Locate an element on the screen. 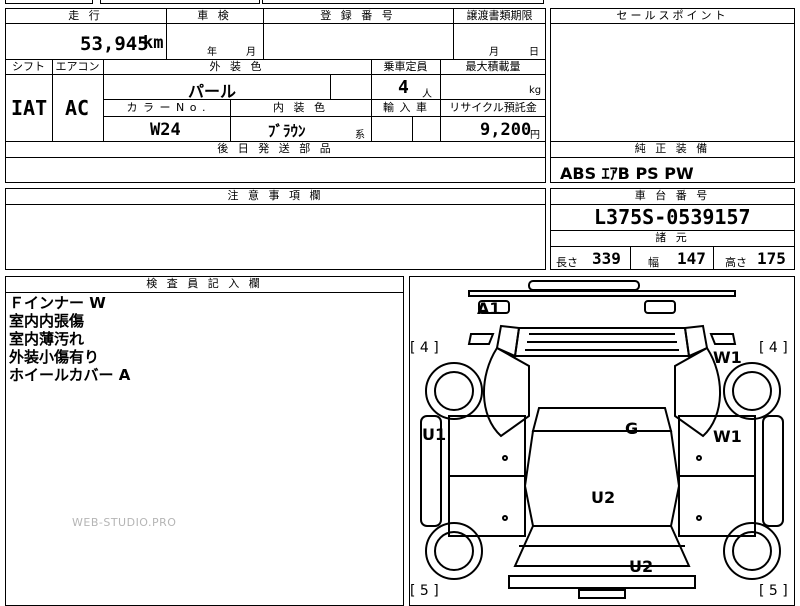 The image size is (800, 606). transfer-day-unit: 日 is located at coordinates (534, 52).